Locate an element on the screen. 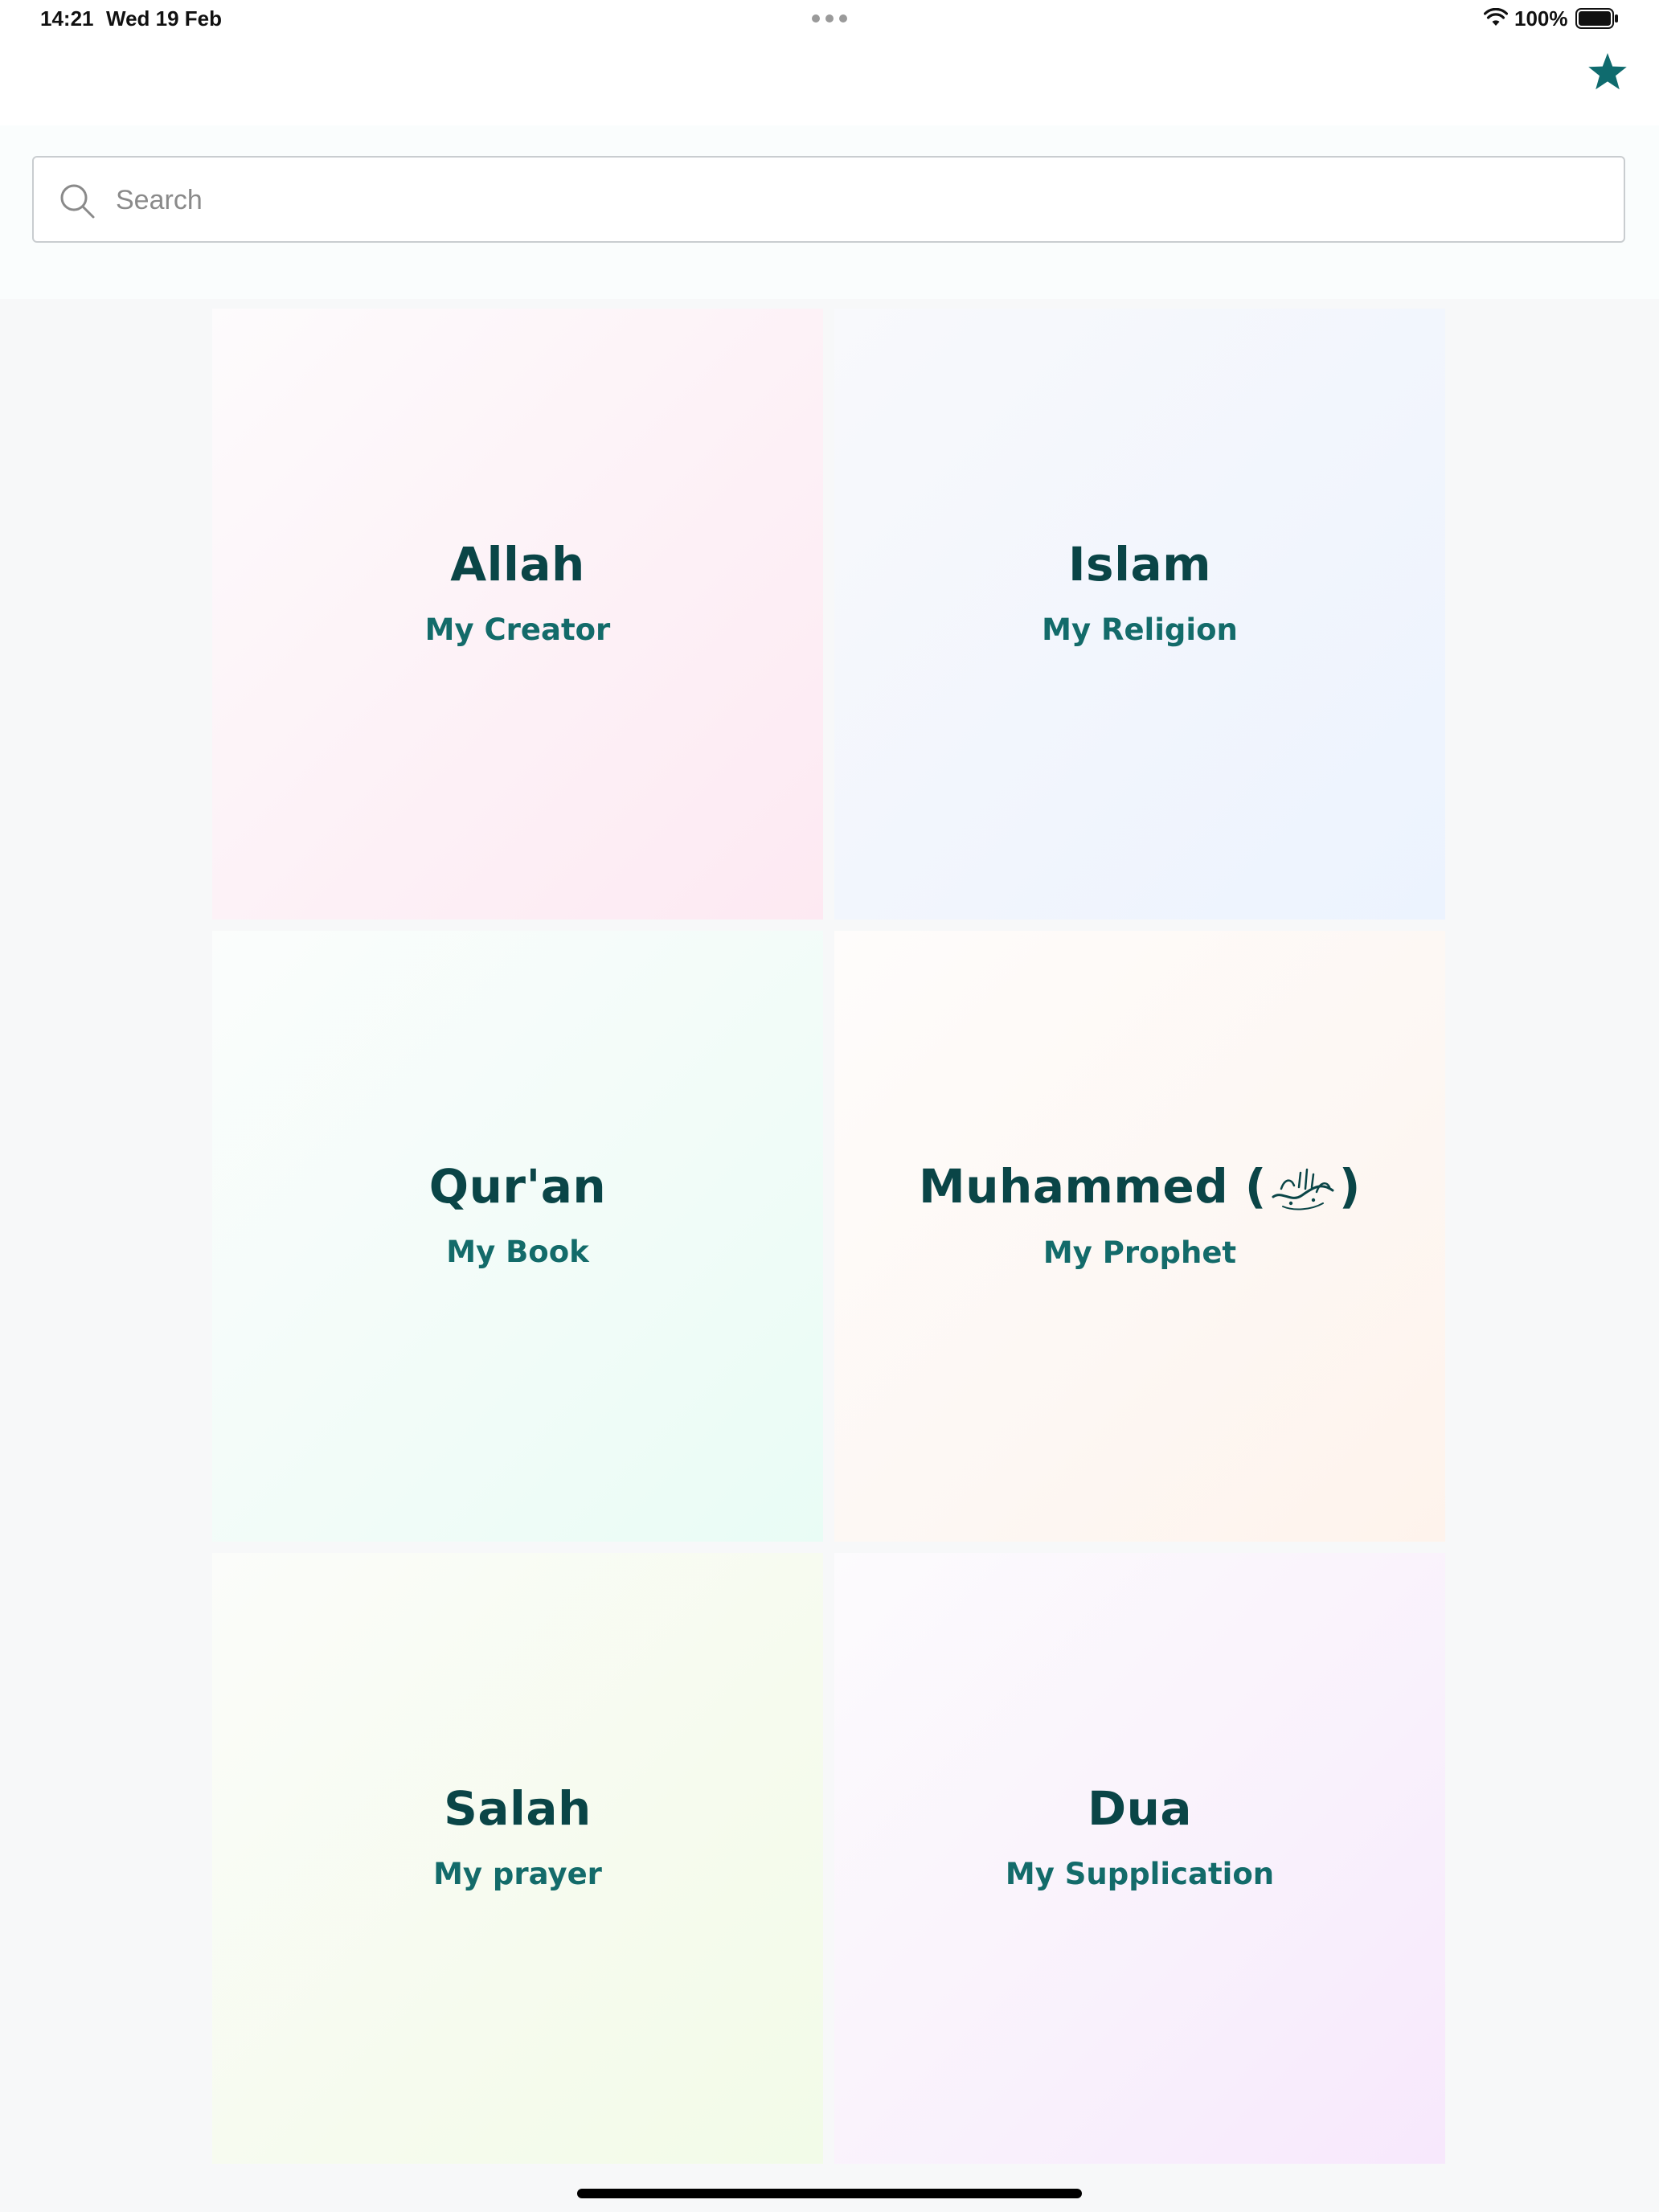 The height and width of the screenshot is (2212, 1659). search-bar is located at coordinates (828, 199).